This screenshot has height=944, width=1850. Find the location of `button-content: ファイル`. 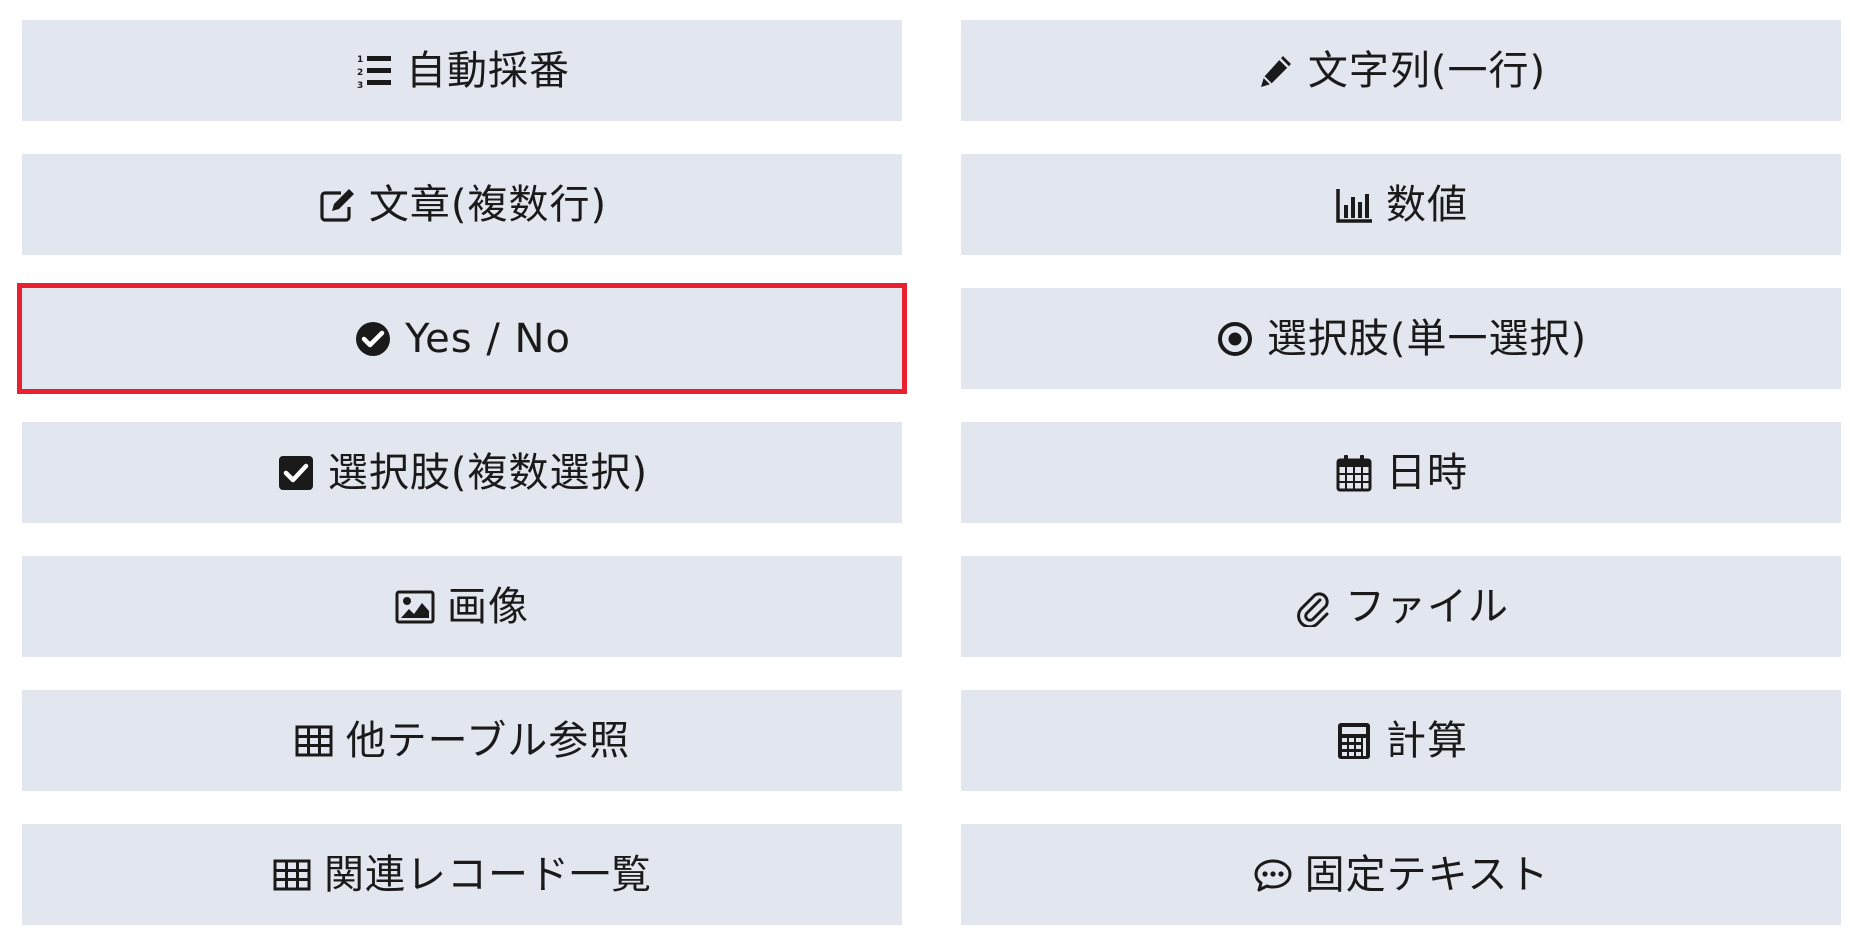

button-content: ファイル is located at coordinates (1401, 607).